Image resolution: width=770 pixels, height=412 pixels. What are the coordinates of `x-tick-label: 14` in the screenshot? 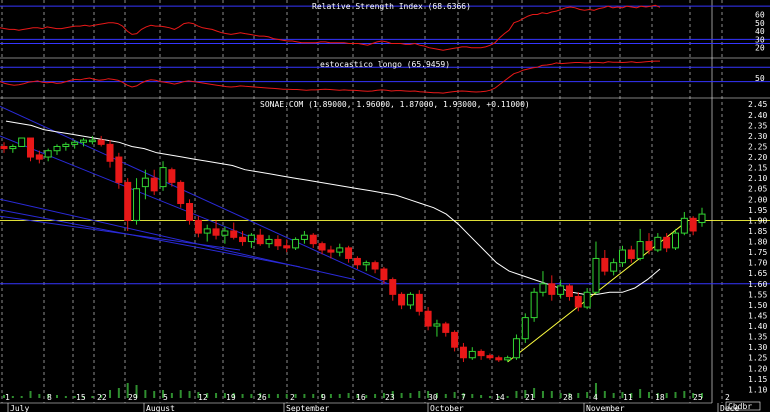 It's located at (500, 397).